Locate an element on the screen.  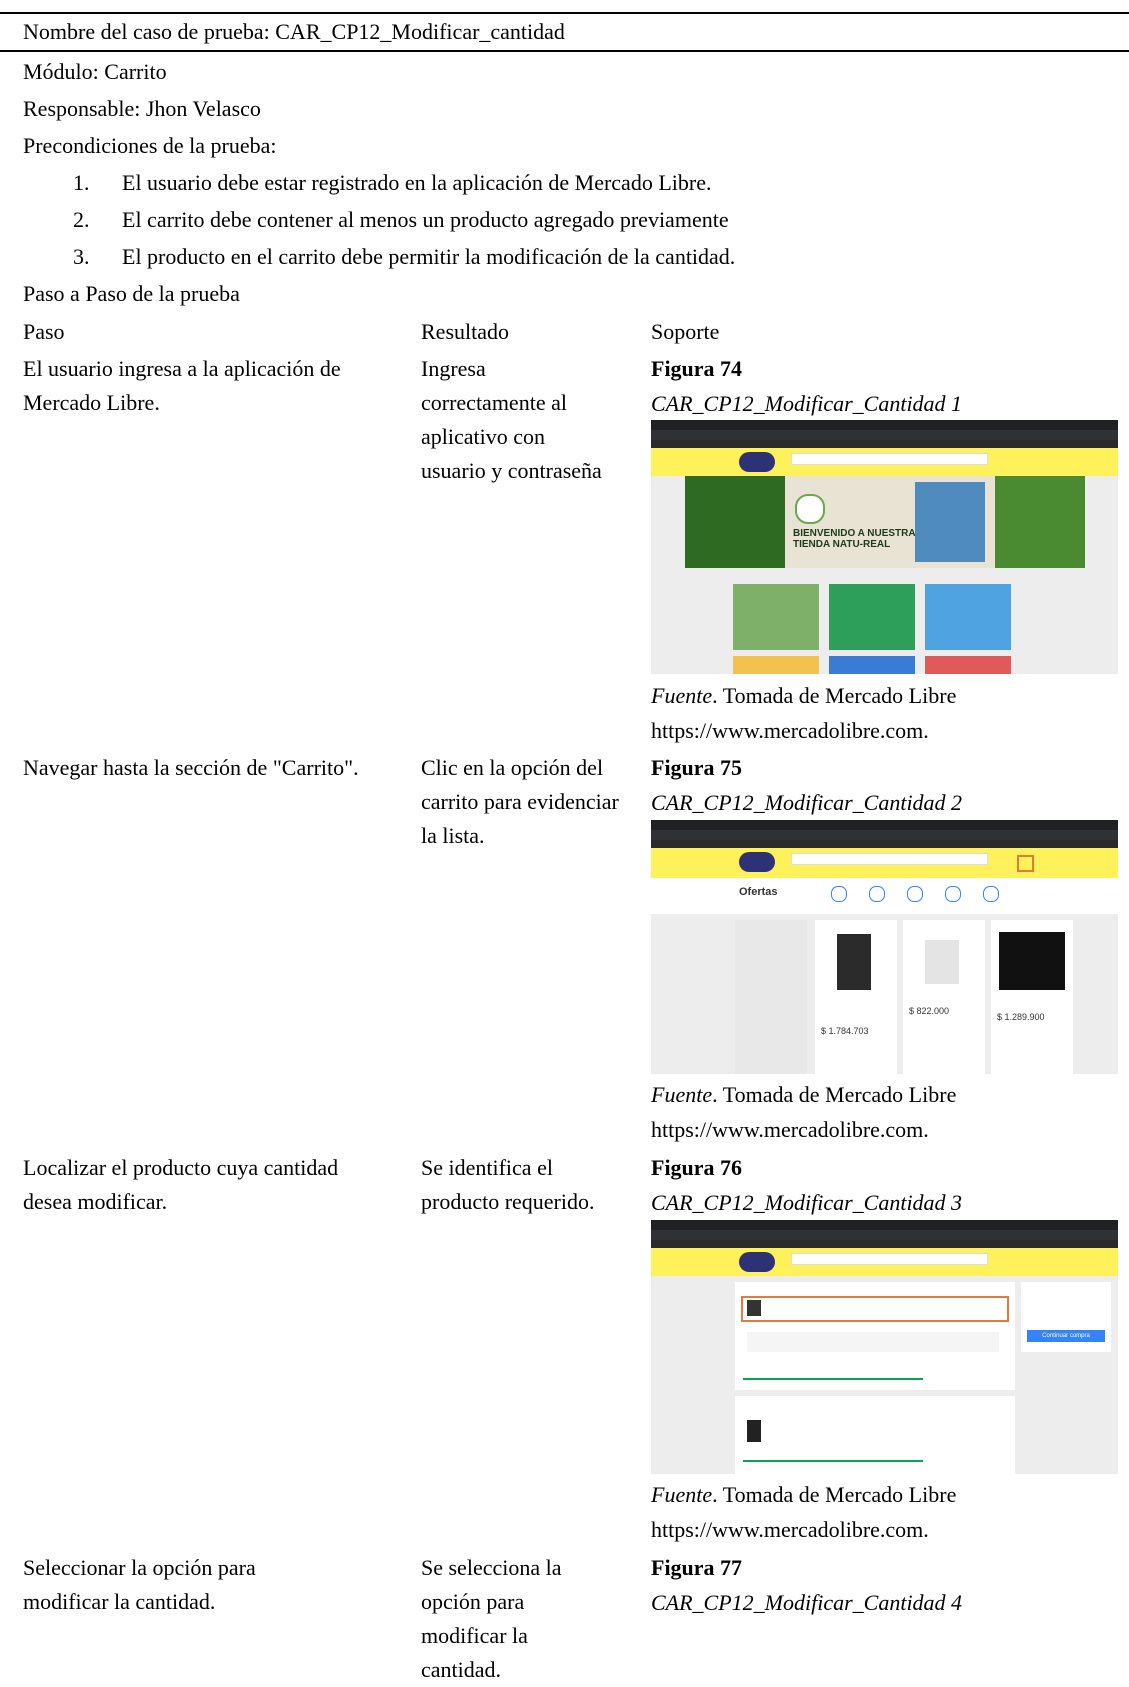
figure-number: Figura 74 is located at coordinates (697, 368).